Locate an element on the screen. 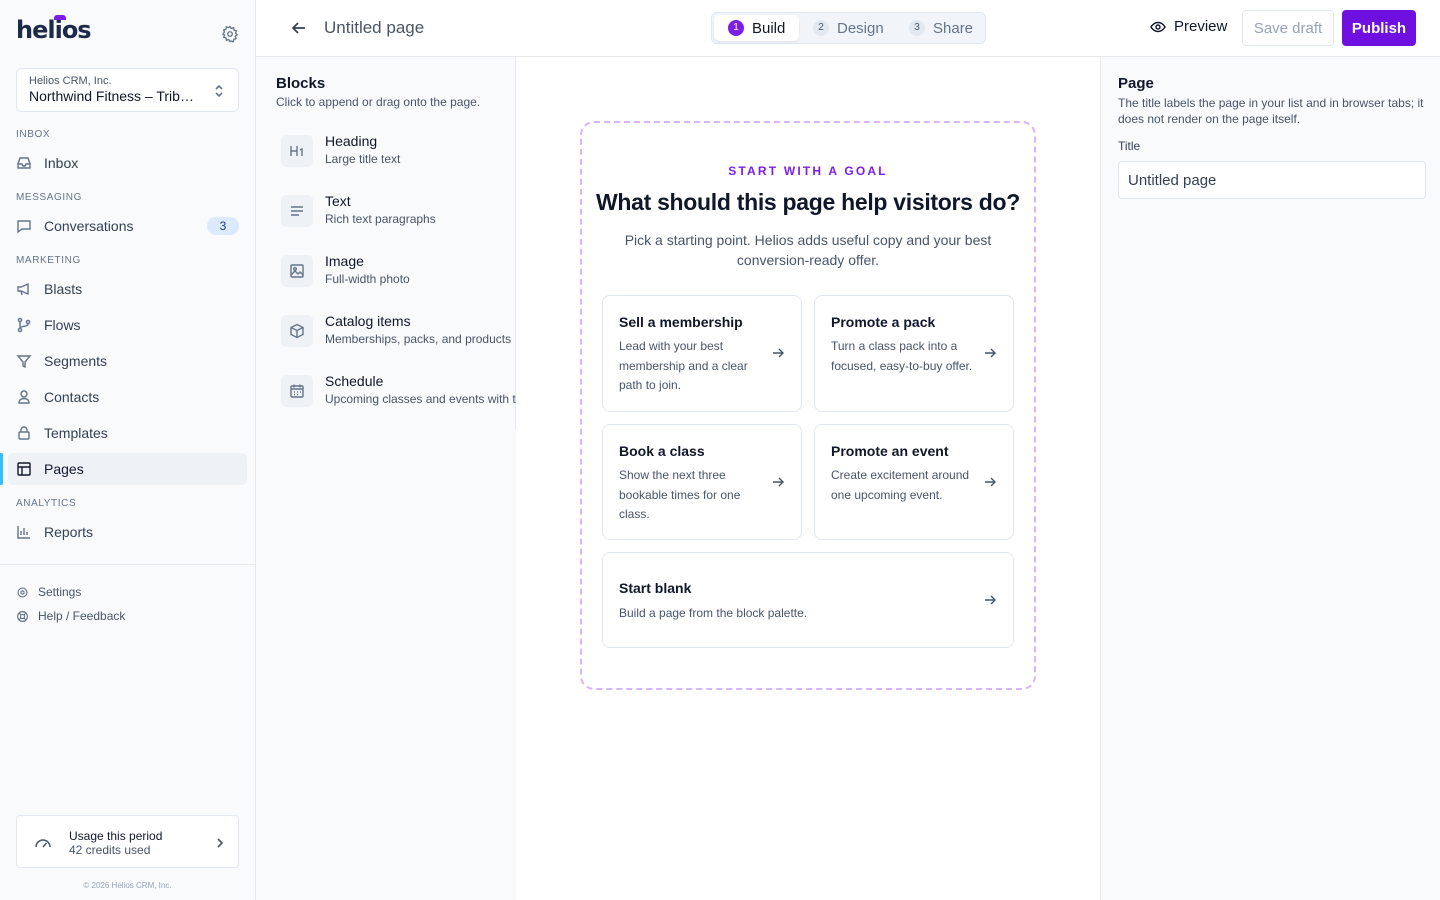 The image size is (1440, 900). publish-button: Publish is located at coordinates (1379, 28).